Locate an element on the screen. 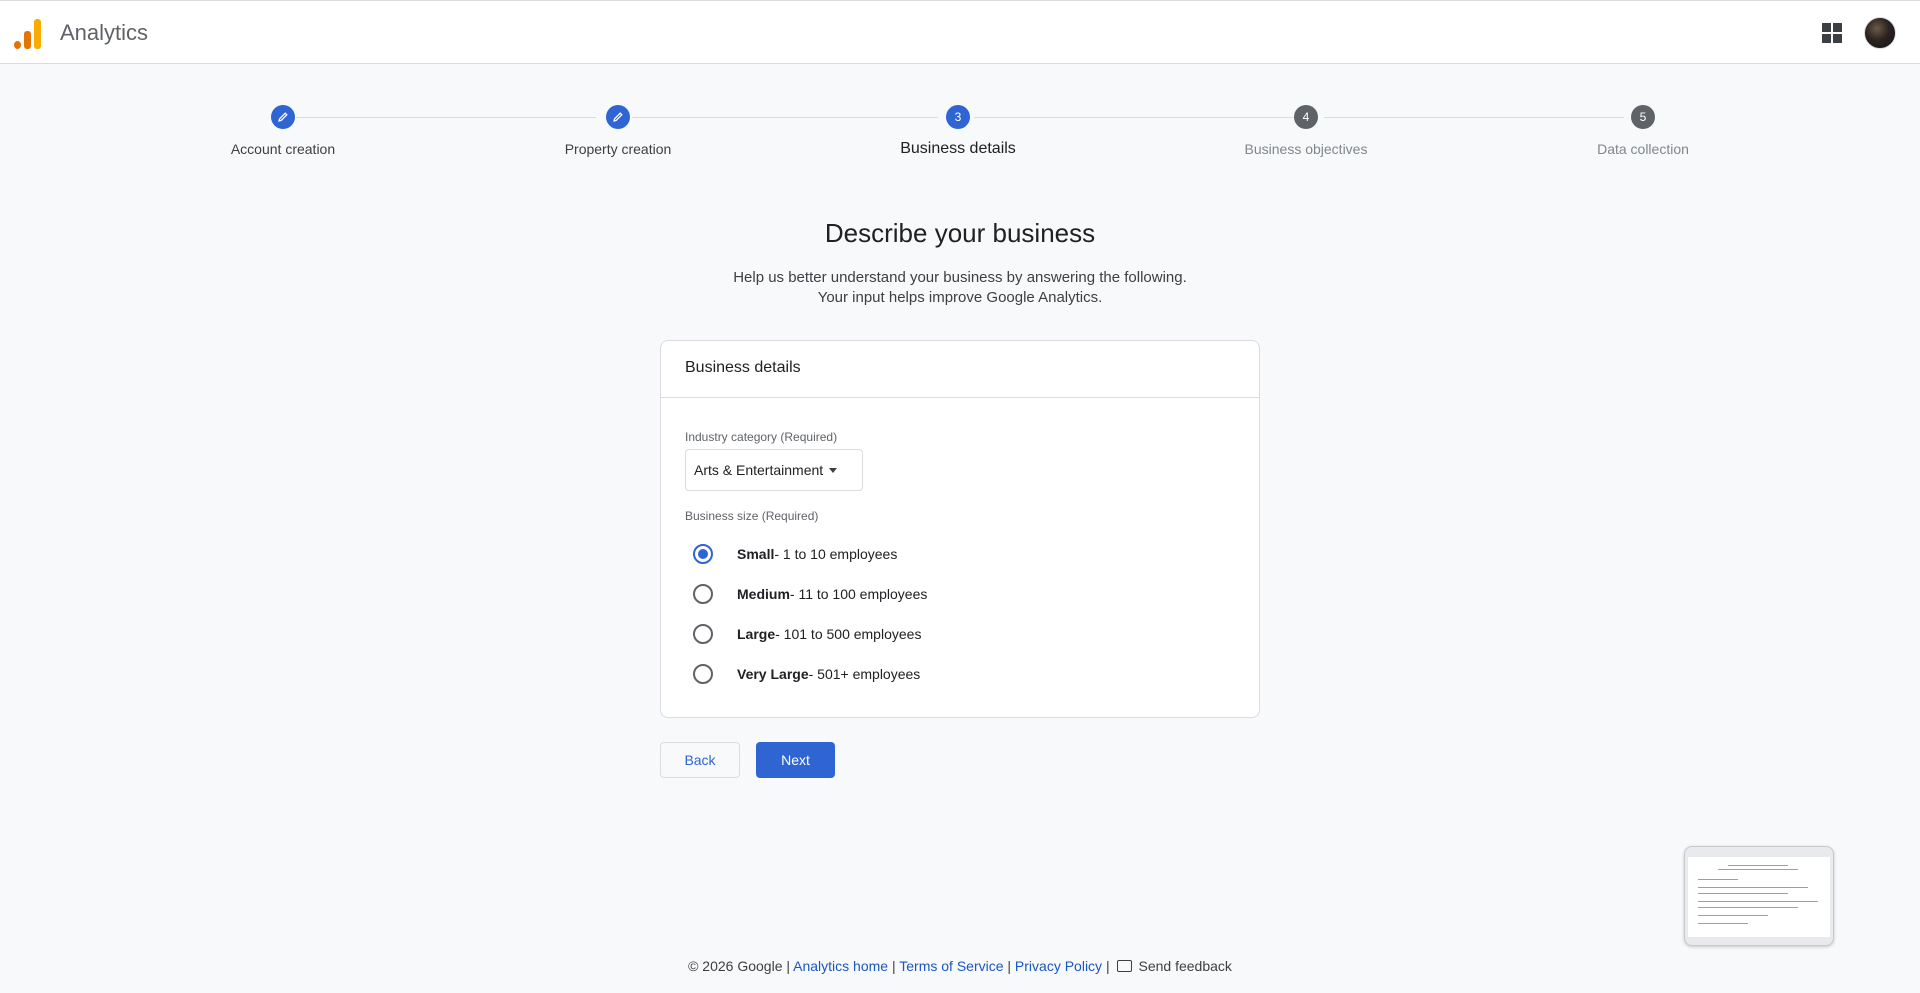 The image size is (1920, 993). step-business-objectives: 4 Business objectives is located at coordinates (1306, 128).